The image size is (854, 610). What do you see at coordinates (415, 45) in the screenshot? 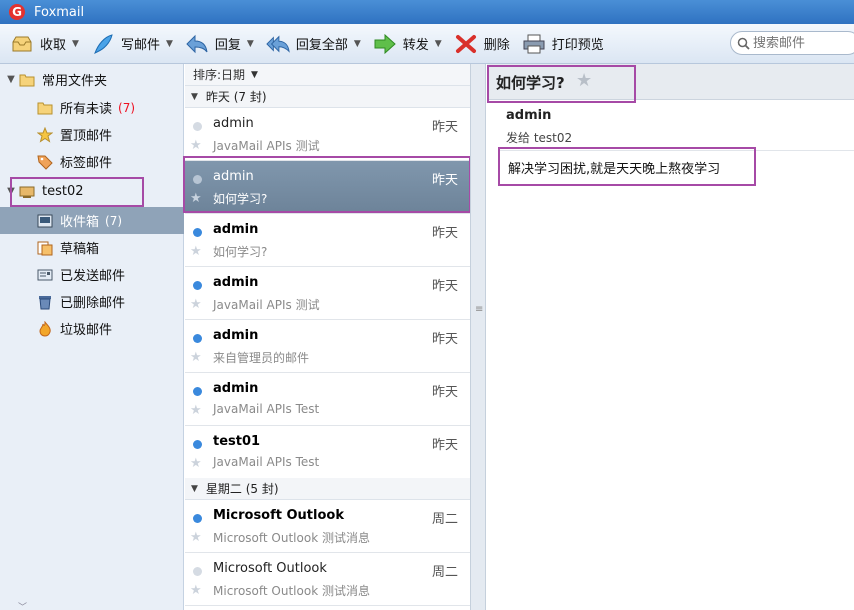
I see `forward-label: 转发` at bounding box center [415, 45].